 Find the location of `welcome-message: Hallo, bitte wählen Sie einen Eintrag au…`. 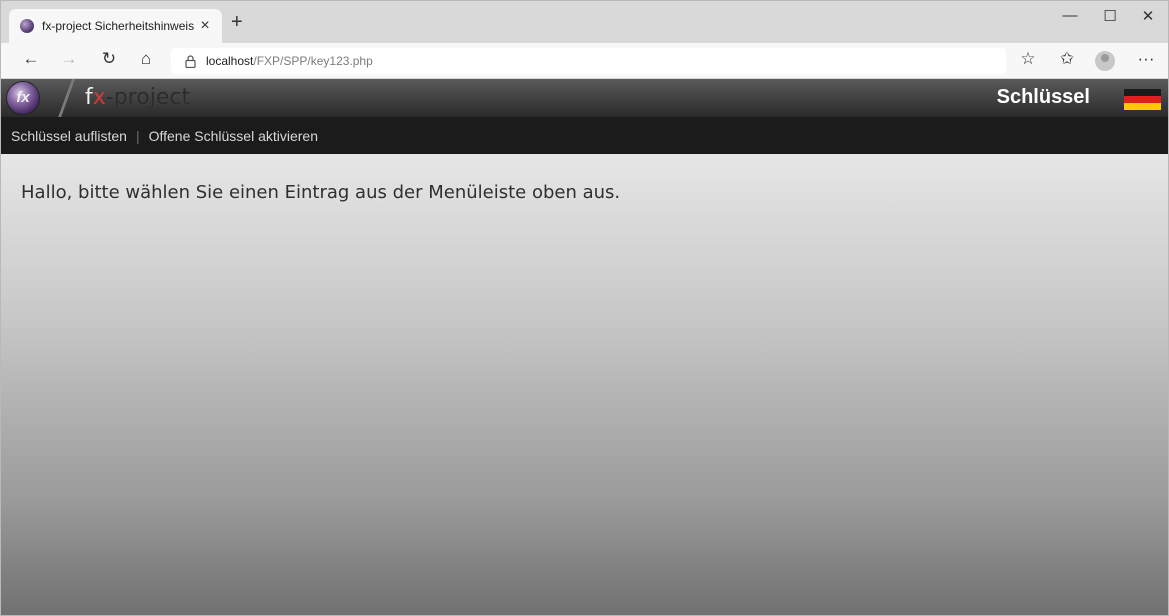

welcome-message: Hallo, bitte wählen Sie einen Eintrag au… is located at coordinates (321, 192).